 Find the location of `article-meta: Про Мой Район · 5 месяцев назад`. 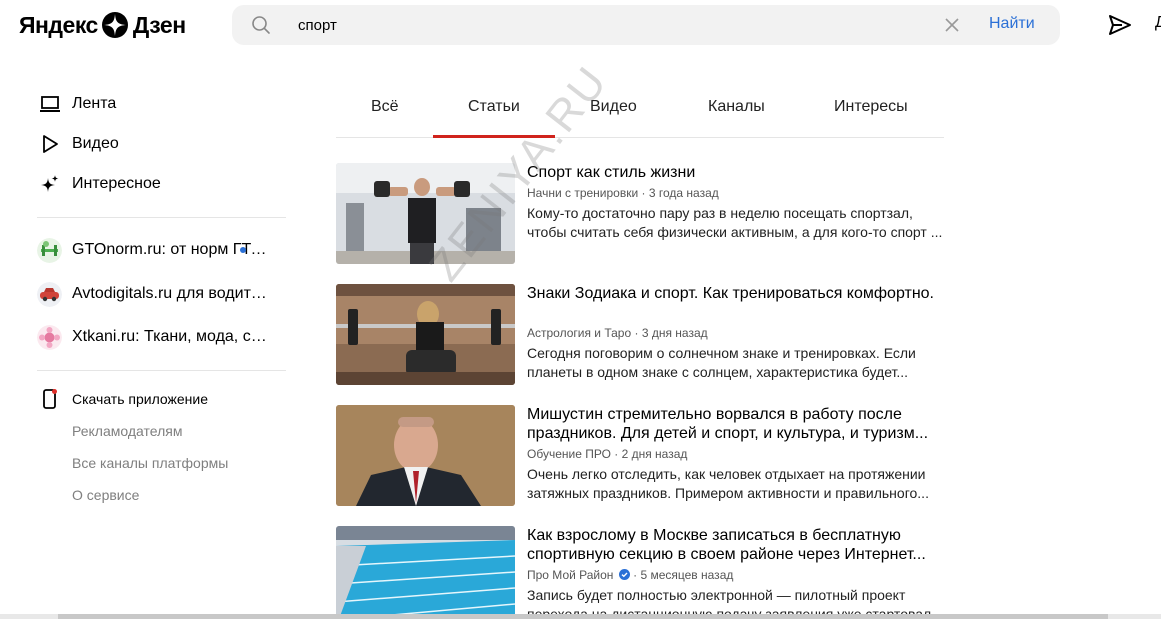

article-meta: Про Мой Район · 5 месяцев назад is located at coordinates (630, 575).